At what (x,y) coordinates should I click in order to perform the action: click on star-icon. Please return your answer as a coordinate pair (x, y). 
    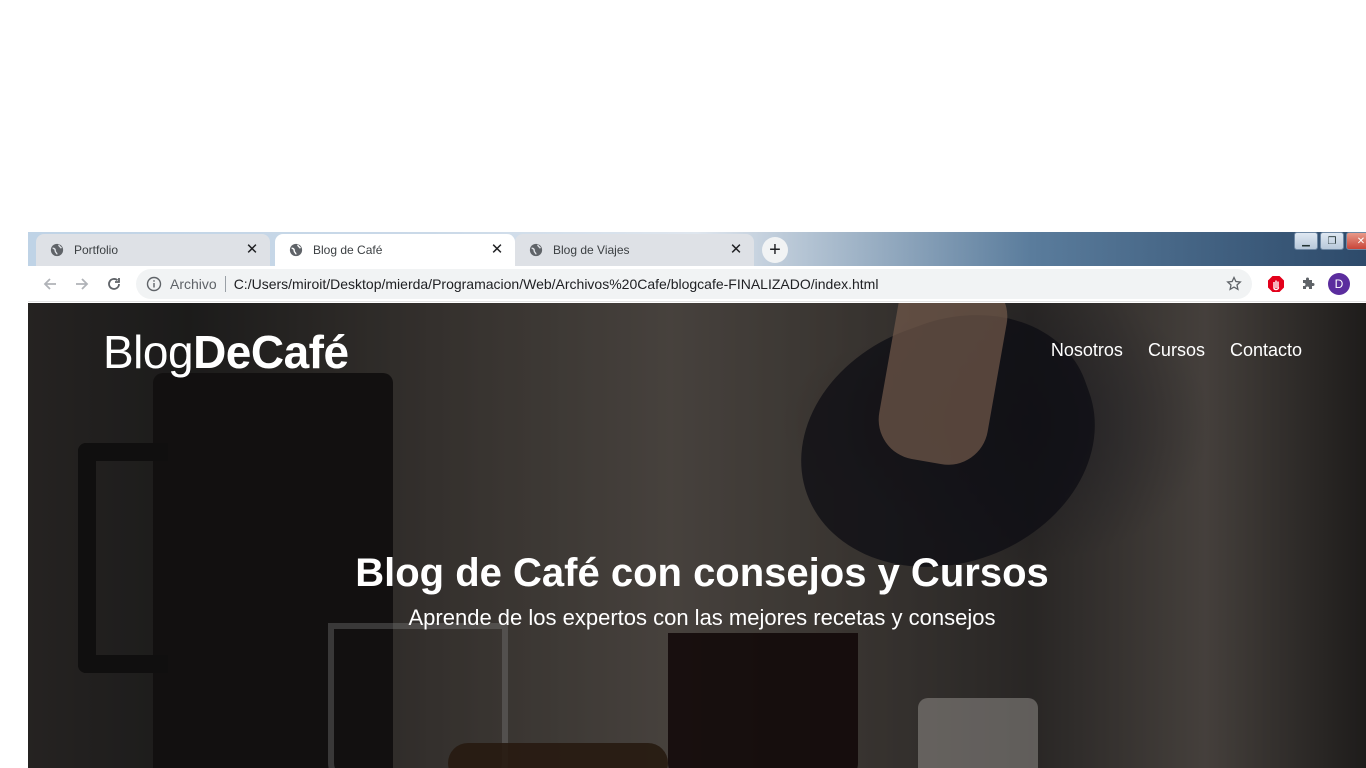
    Looking at the image, I should click on (1234, 284).